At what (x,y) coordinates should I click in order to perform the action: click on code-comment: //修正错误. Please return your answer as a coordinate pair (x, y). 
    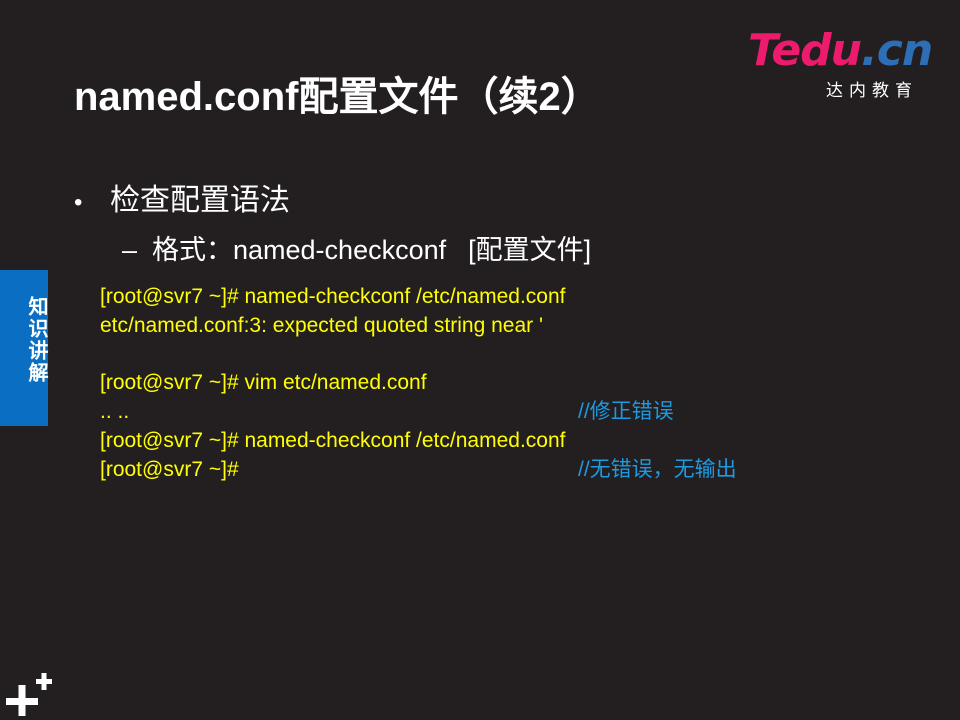
    Looking at the image, I should click on (626, 411).